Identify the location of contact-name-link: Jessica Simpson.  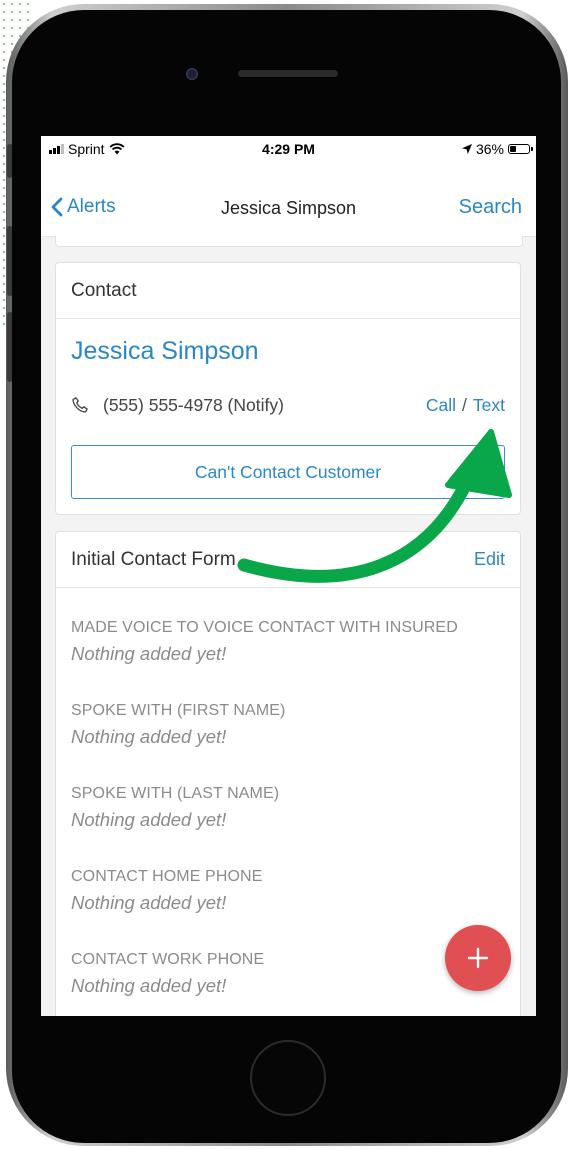
(165, 351).